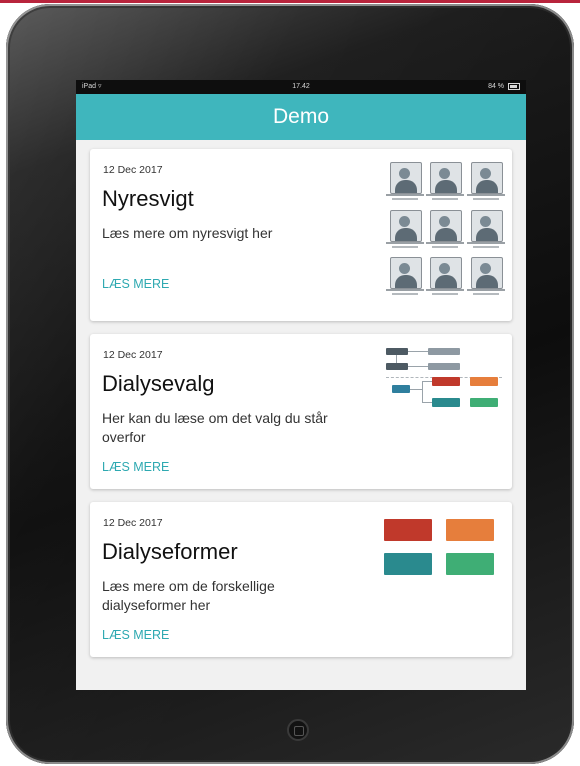 This screenshot has height=766, width=580. I want to click on status-time: 17.42, so click(301, 86).